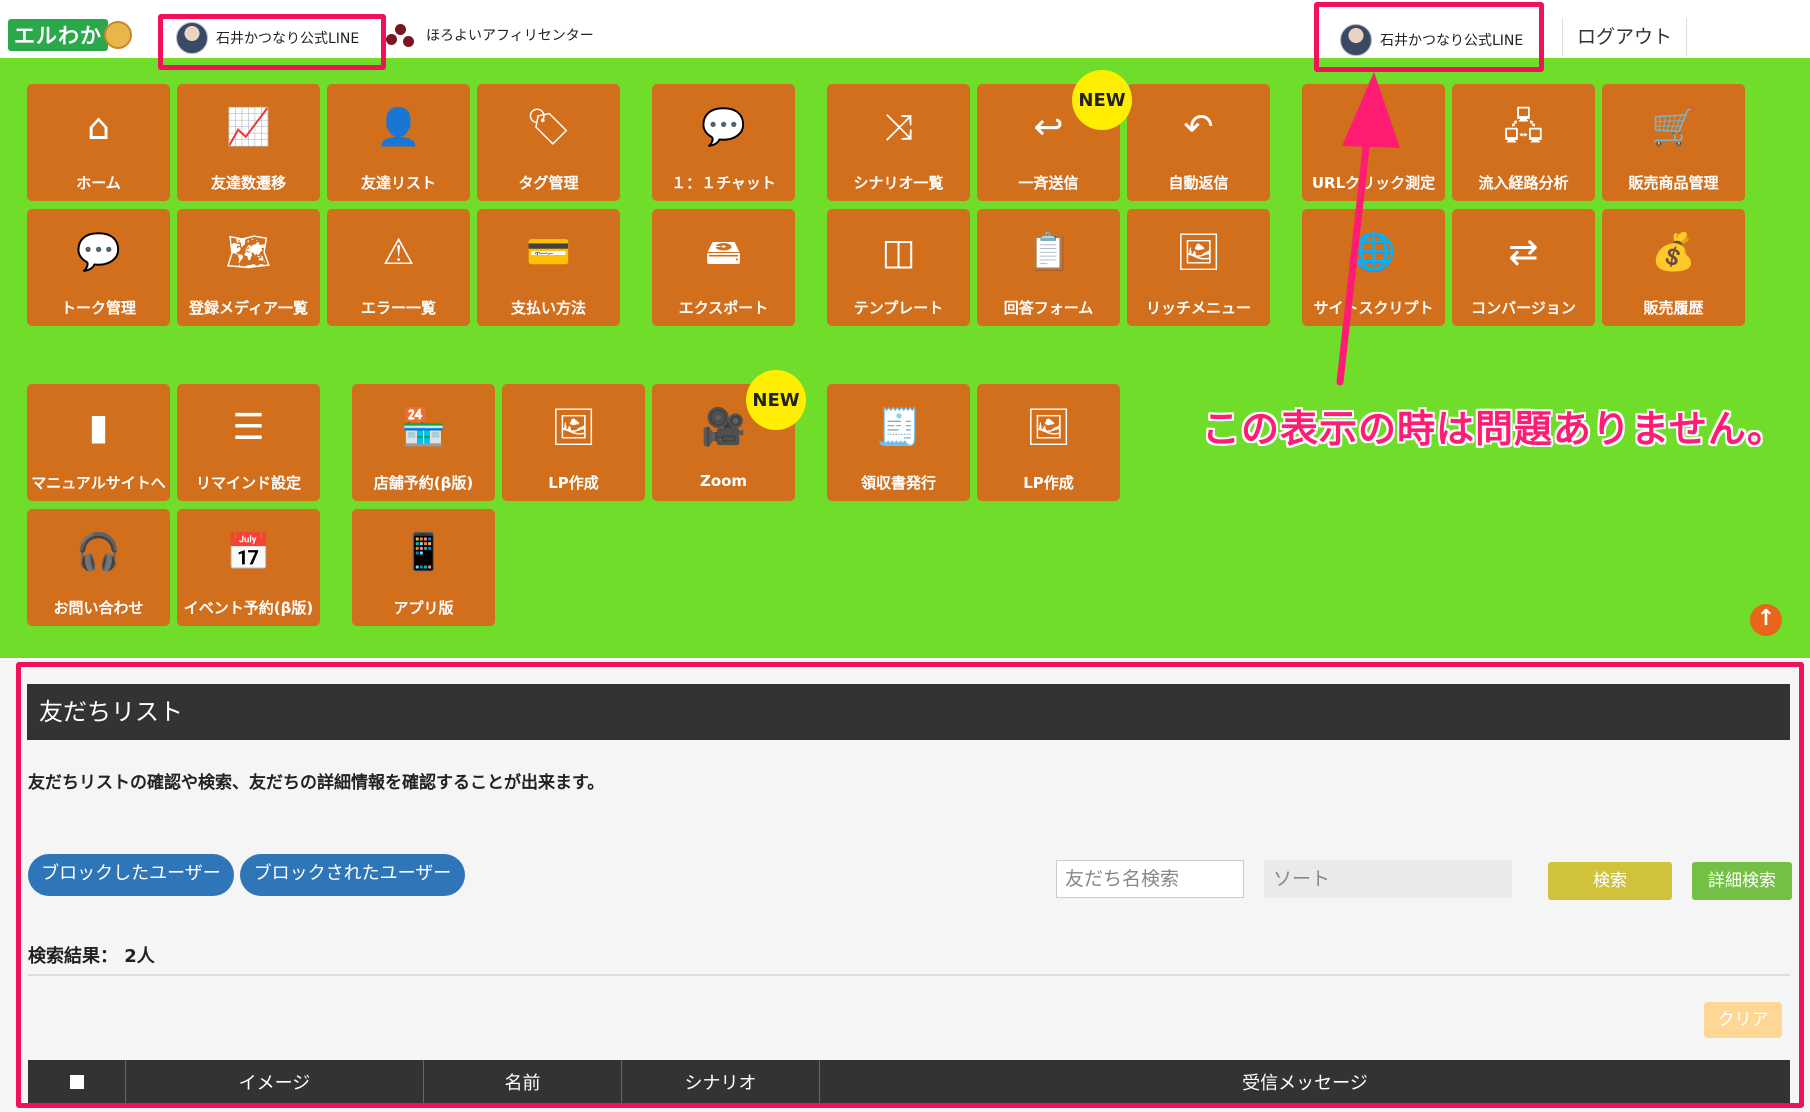  I want to click on highlight-account-left, so click(272, 42).